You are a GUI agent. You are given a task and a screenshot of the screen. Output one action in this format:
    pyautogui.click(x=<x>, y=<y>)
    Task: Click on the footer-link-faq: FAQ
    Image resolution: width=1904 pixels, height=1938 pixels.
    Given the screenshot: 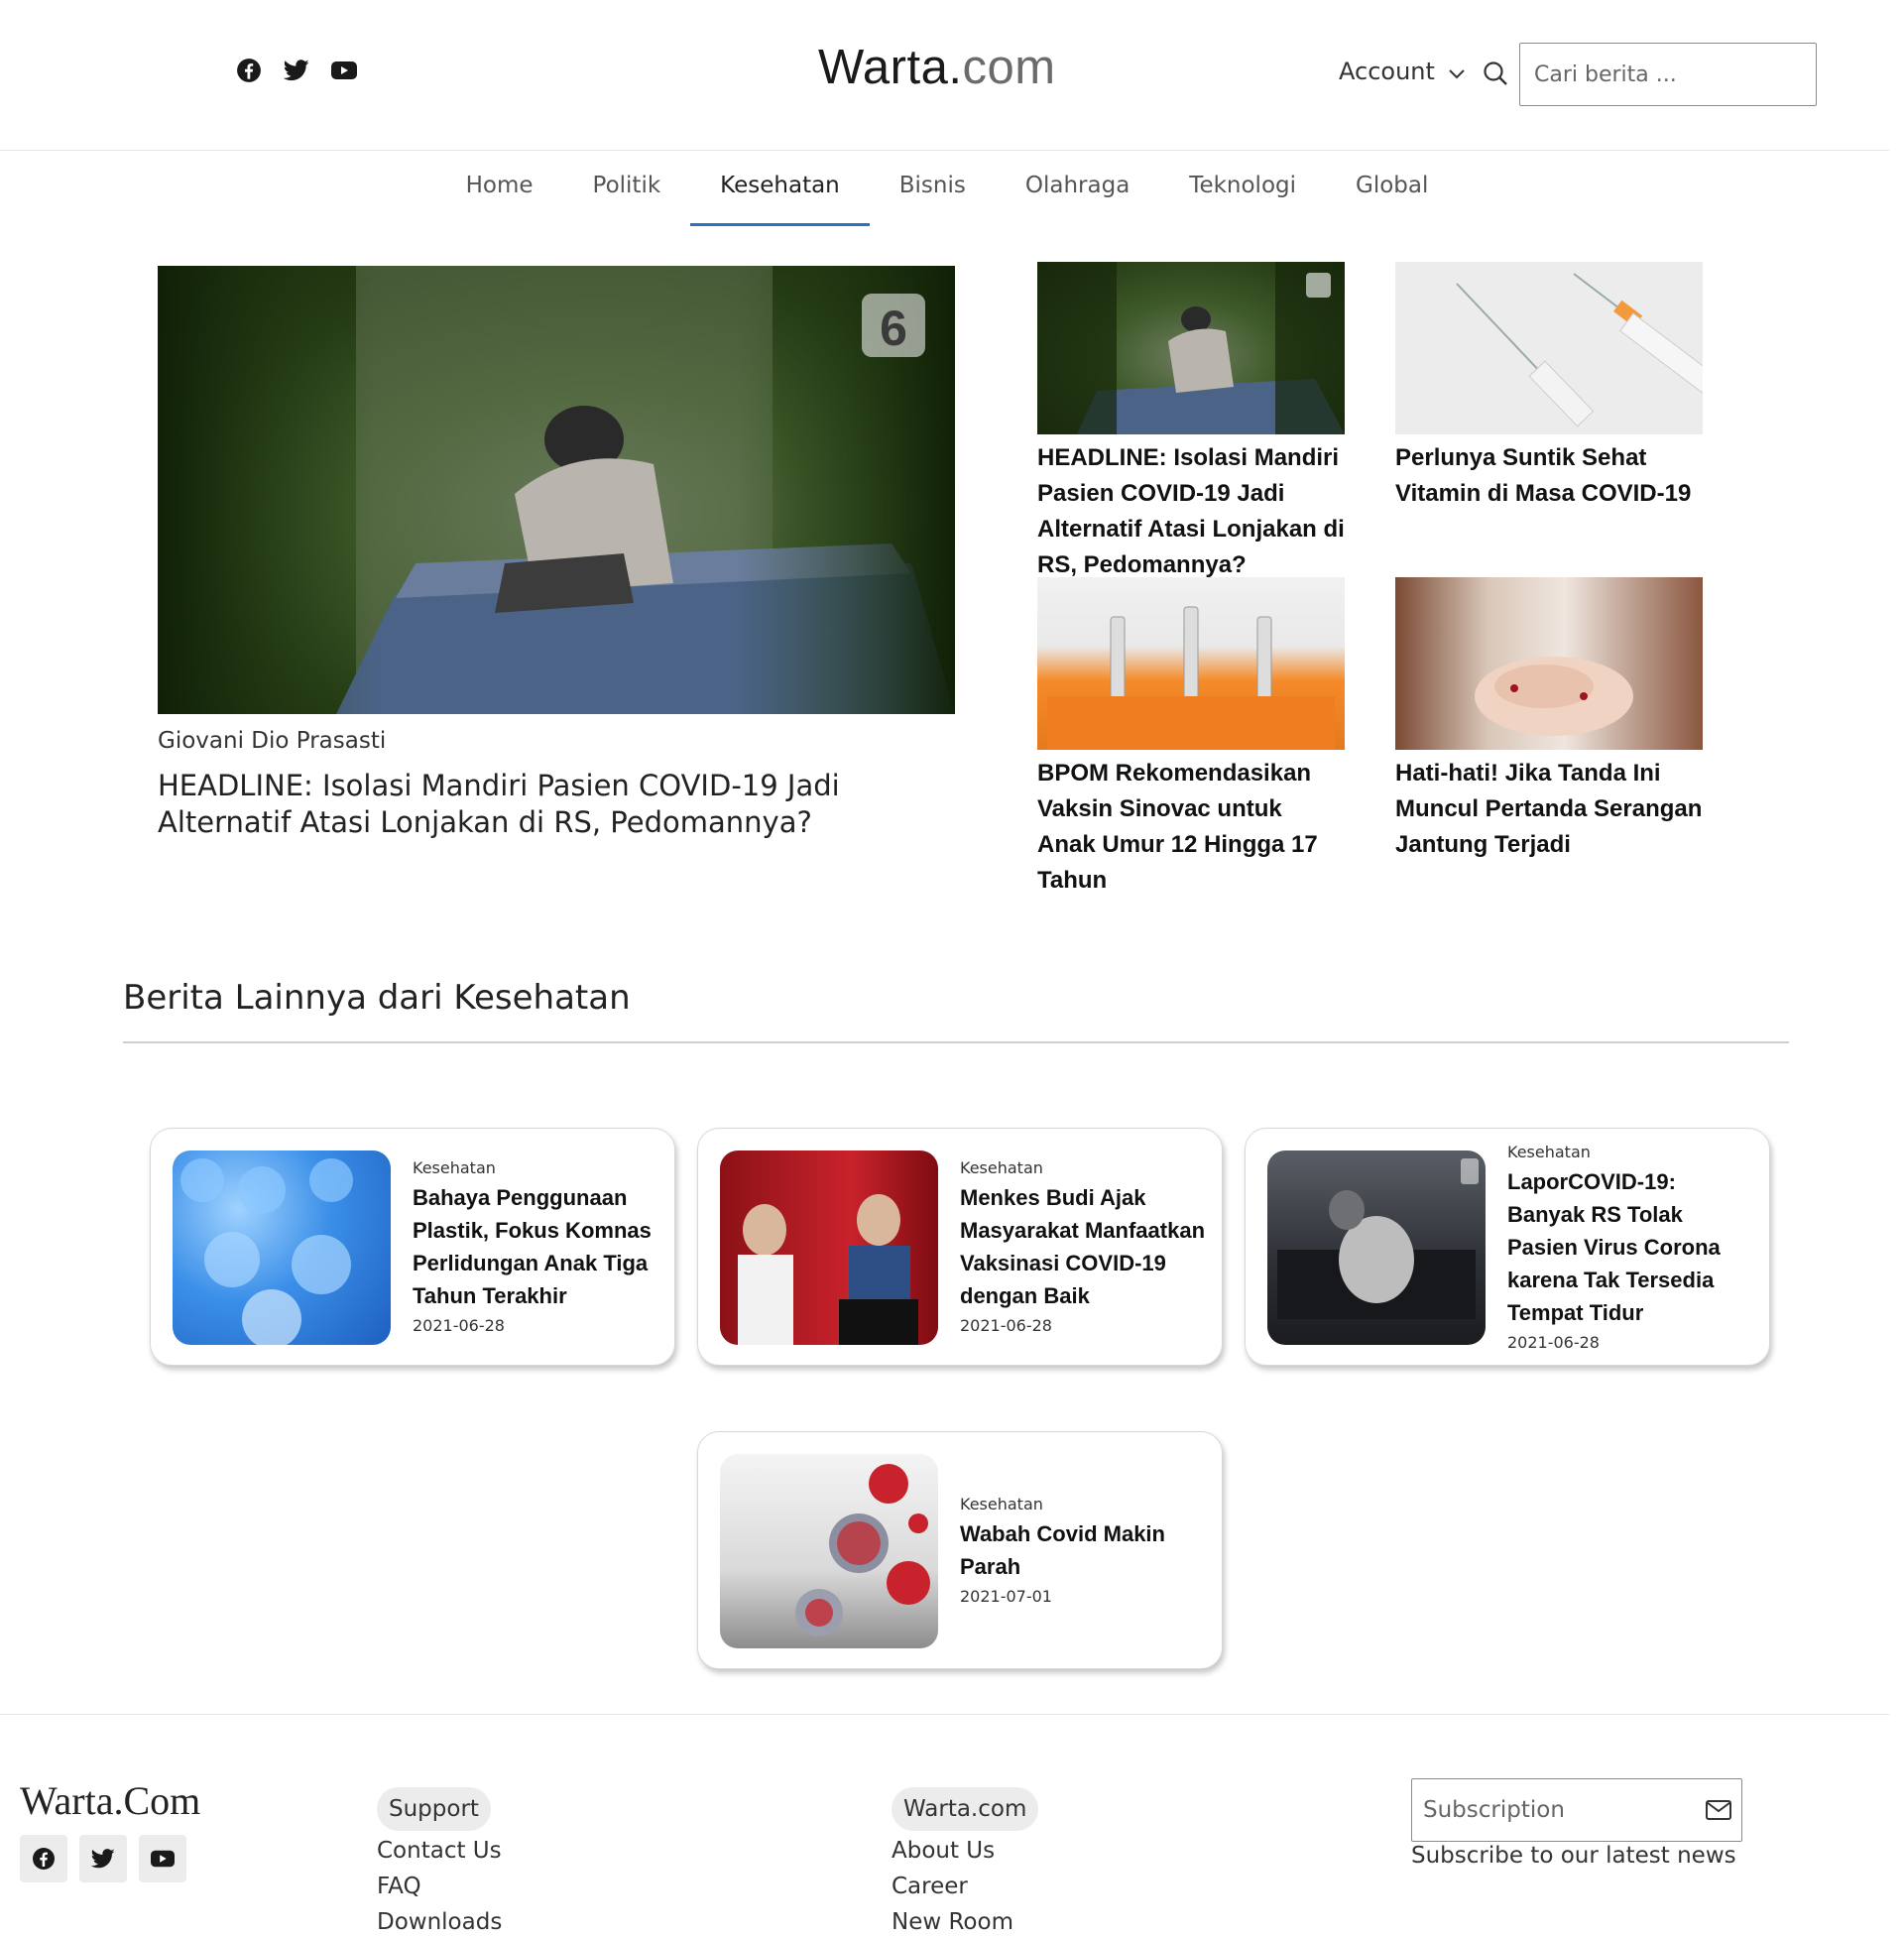 What is the action you would take?
    pyautogui.click(x=439, y=1886)
    